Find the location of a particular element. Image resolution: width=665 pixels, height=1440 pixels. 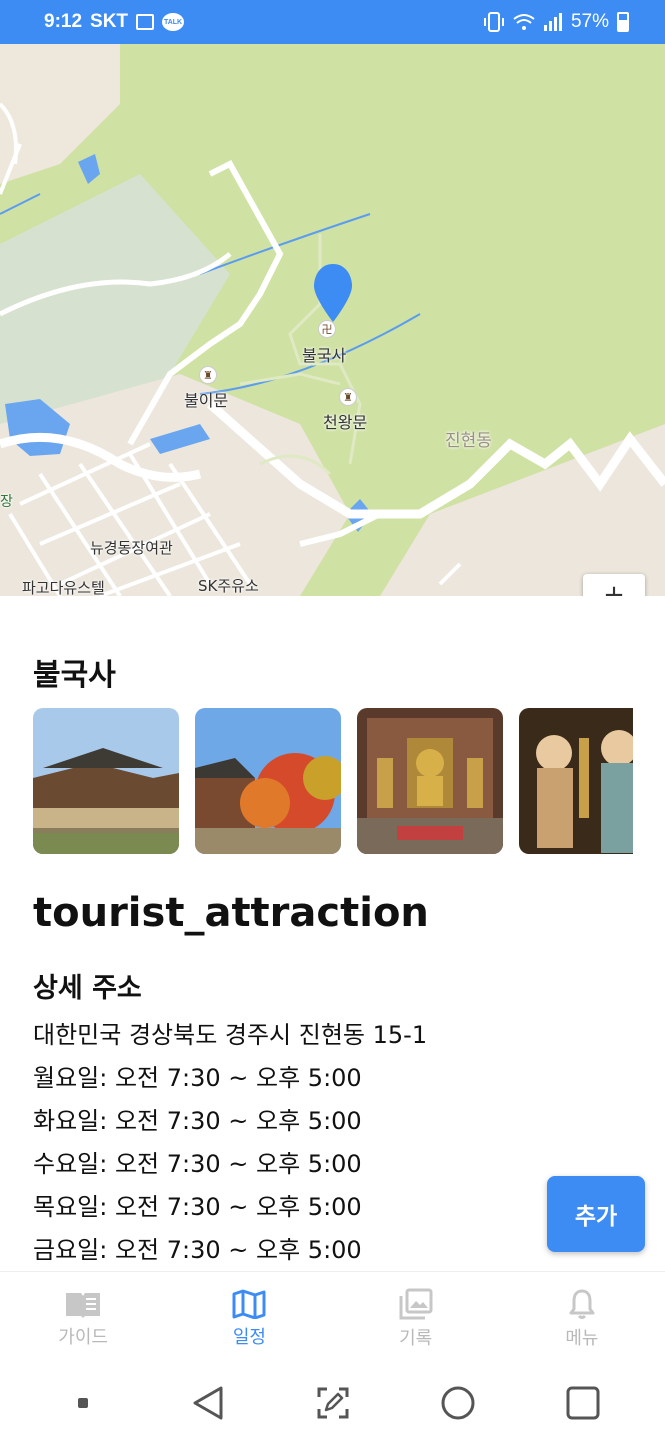

back-button is located at coordinates (208, 1403).